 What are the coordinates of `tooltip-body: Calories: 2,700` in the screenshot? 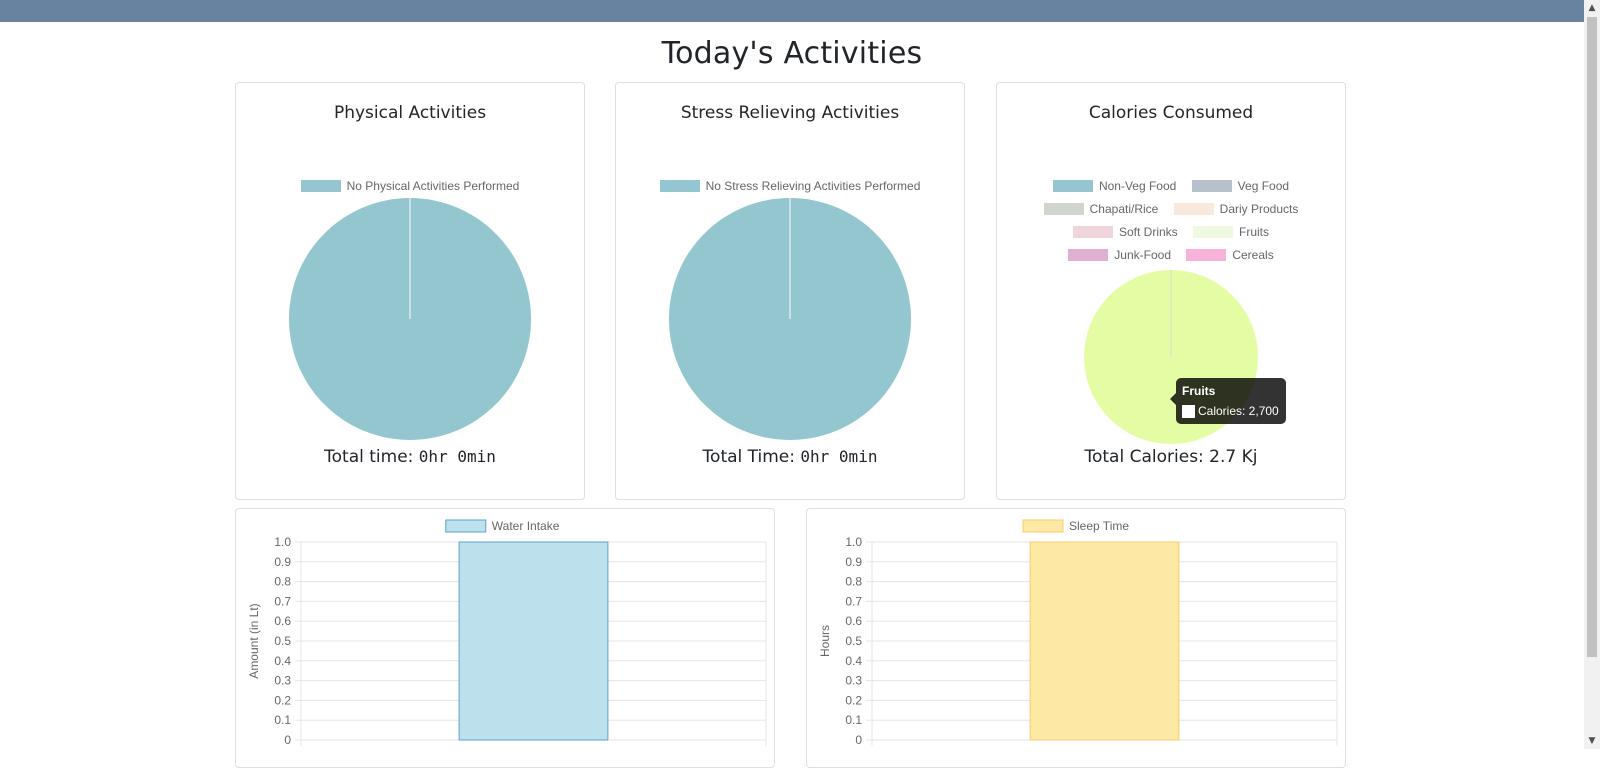 It's located at (1238, 411).